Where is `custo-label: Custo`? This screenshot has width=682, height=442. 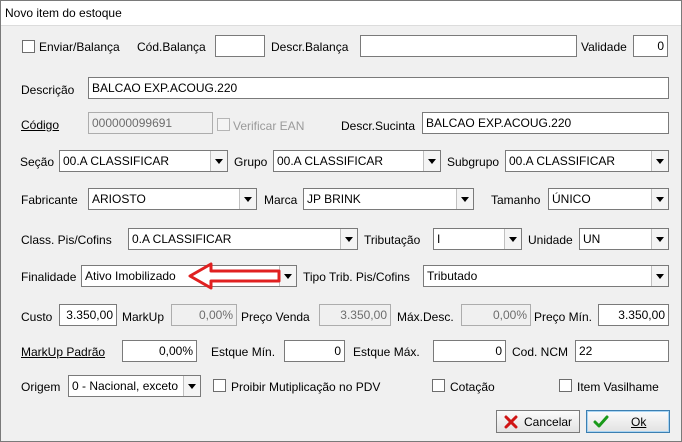 custo-label: Custo is located at coordinates (37, 317).